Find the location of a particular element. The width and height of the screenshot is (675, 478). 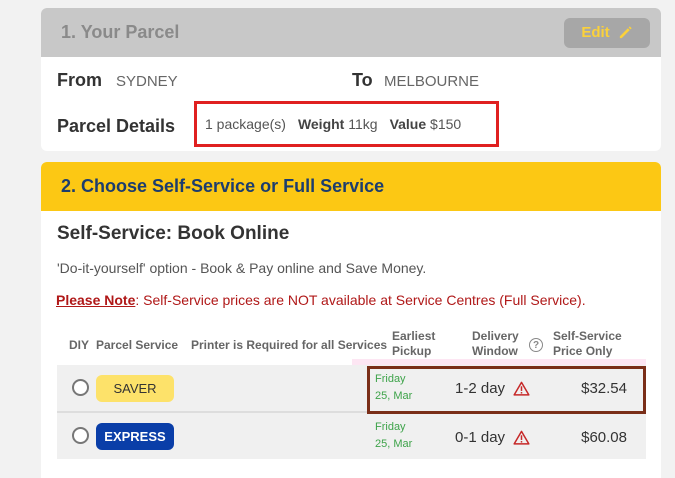

service-card-title: 2. Choose Self-Service or Full Service is located at coordinates (223, 186).